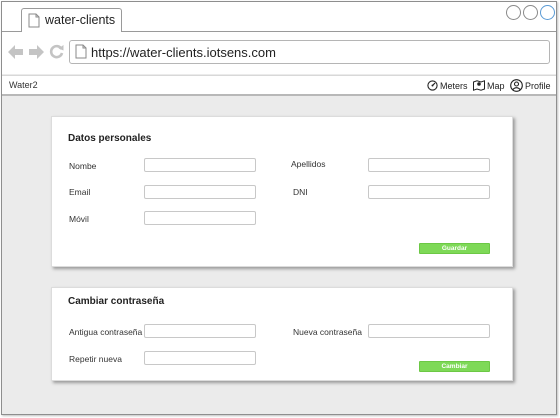 The height and width of the screenshot is (418, 560). Describe the element at coordinates (80, 20) in the screenshot. I see `tab-title: water-clients` at that location.